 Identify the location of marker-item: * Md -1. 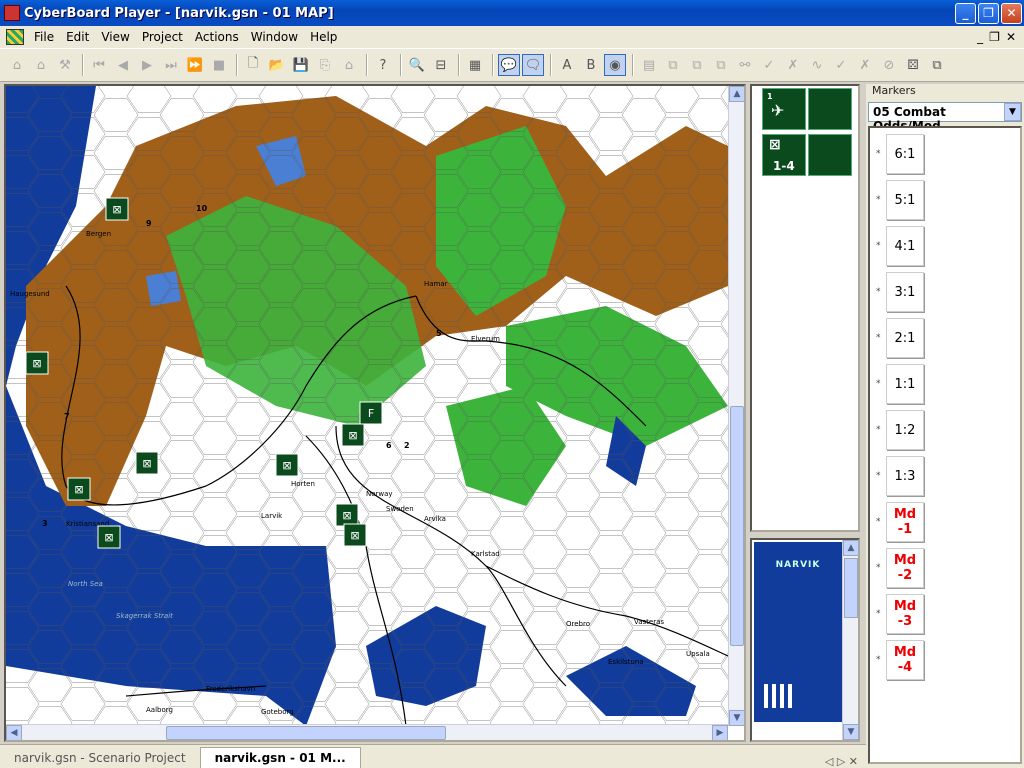
(950, 522).